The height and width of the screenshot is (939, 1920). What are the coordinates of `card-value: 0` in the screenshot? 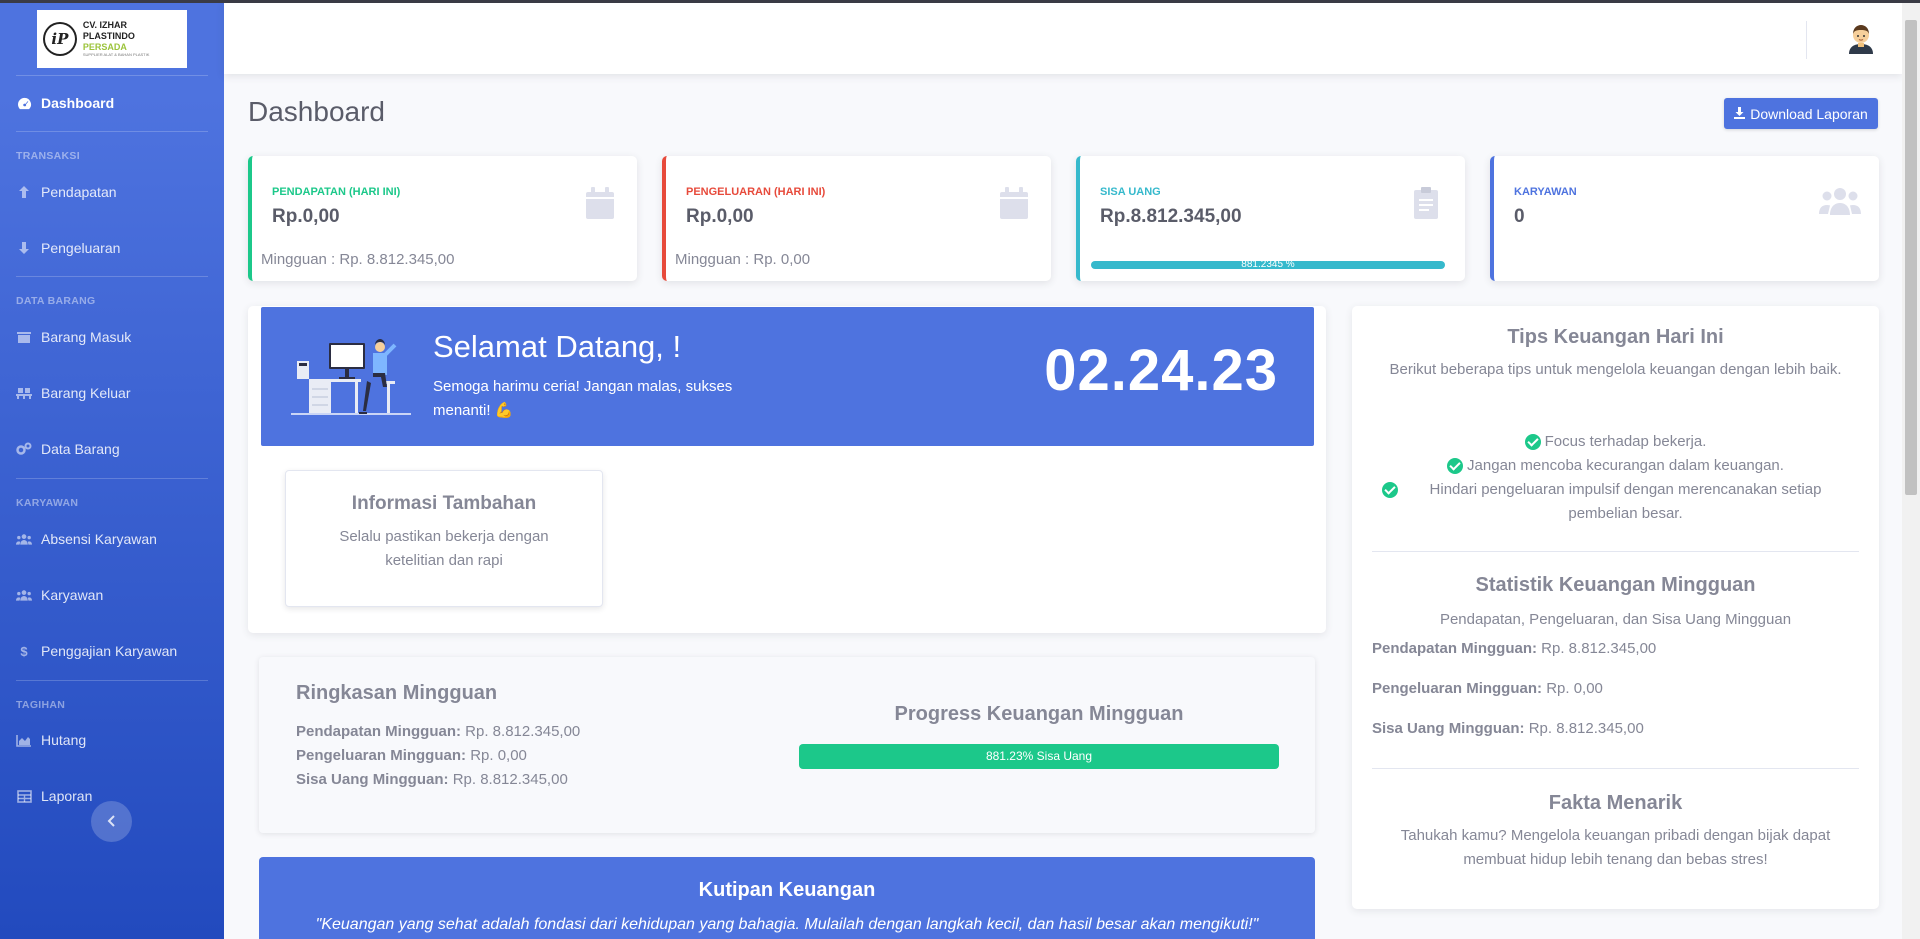 It's located at (1519, 216).